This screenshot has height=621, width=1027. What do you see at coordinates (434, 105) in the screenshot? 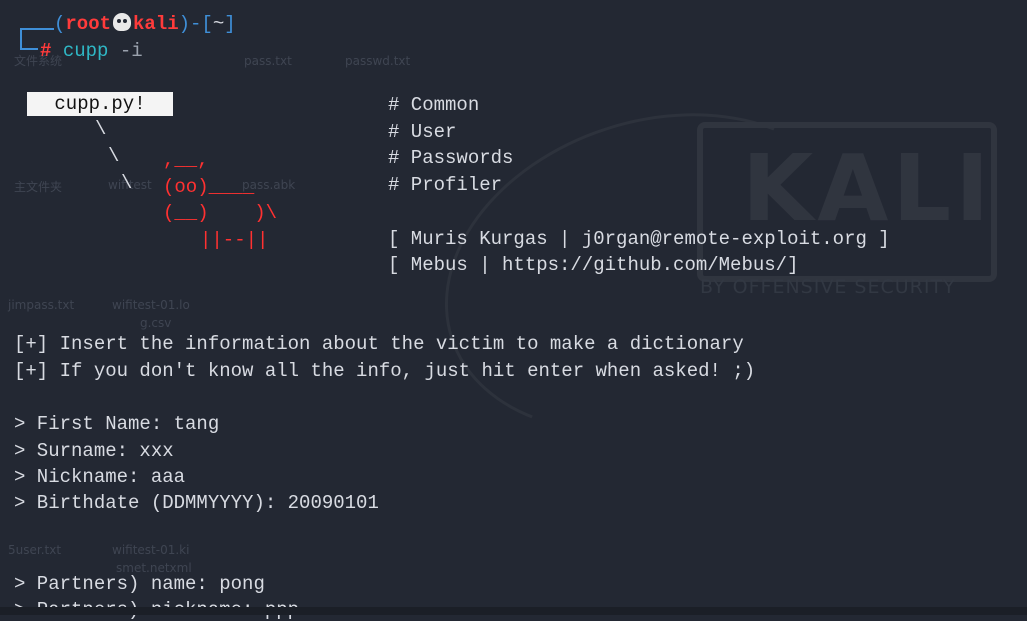
I see `banner-tag: # Common` at bounding box center [434, 105].